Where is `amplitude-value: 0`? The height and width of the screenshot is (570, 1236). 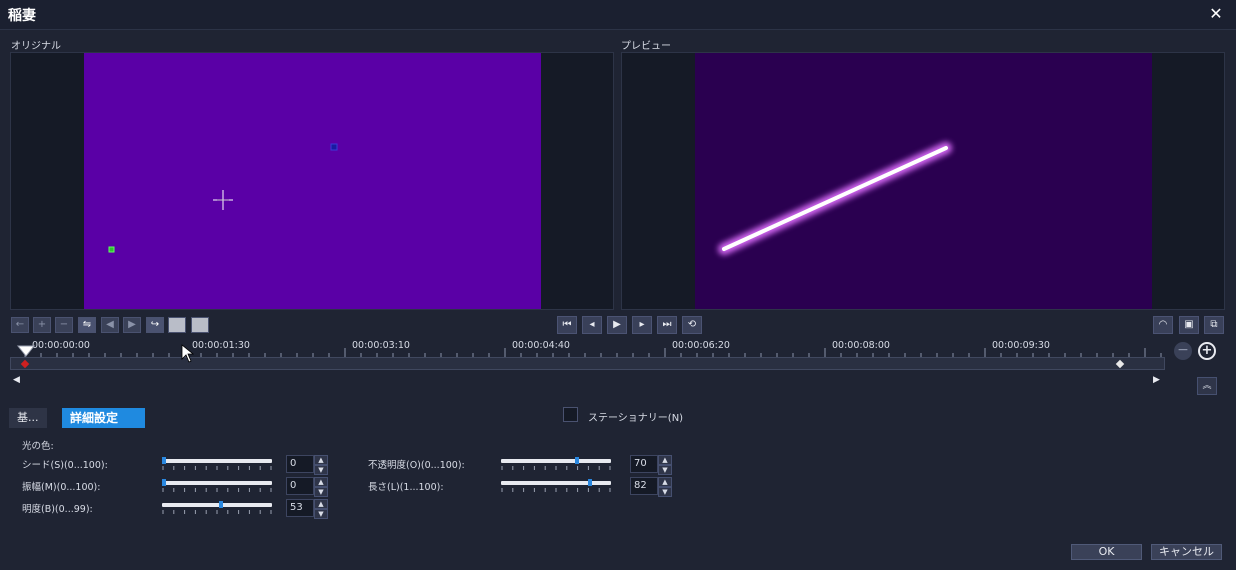 amplitude-value: 0 is located at coordinates (300, 486).